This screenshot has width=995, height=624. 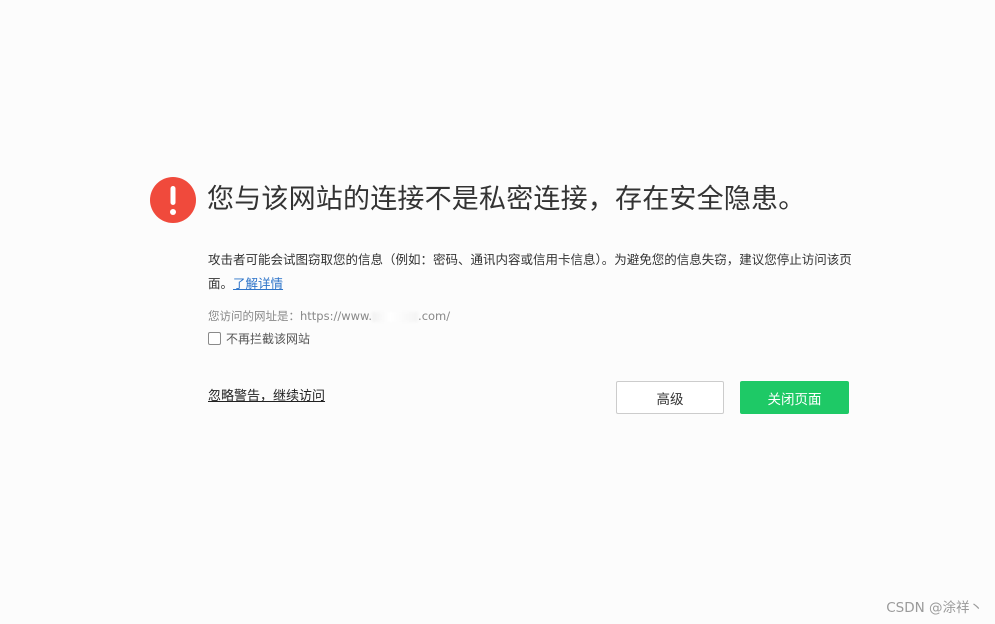 What do you see at coordinates (670, 397) in the screenshot?
I see `advanced-button: 高级` at bounding box center [670, 397].